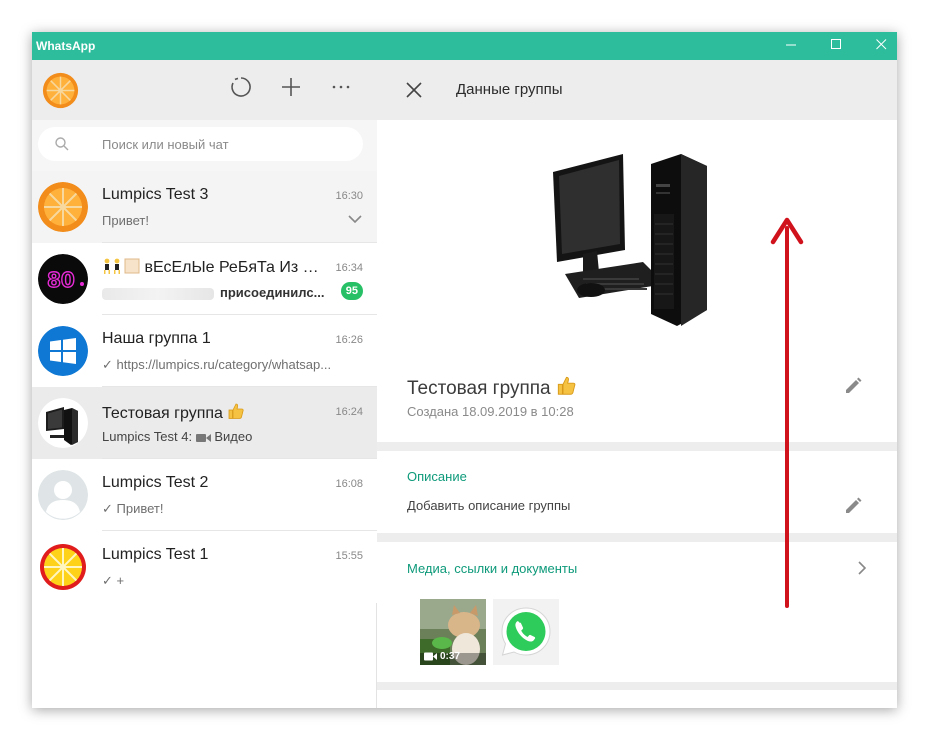 This screenshot has height=740, width=929. What do you see at coordinates (63, 423) in the screenshot?
I see `computer-avatar` at bounding box center [63, 423].